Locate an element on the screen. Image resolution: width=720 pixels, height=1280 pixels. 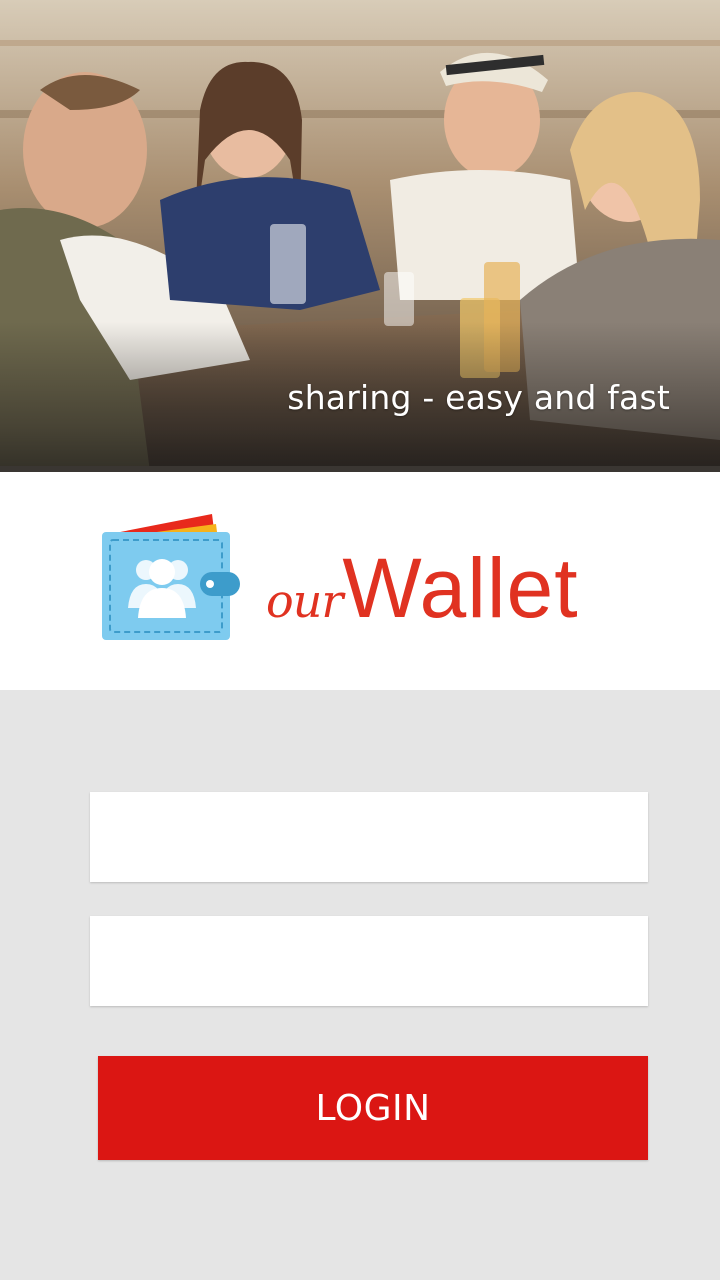
username-field is located at coordinates (369, 837).